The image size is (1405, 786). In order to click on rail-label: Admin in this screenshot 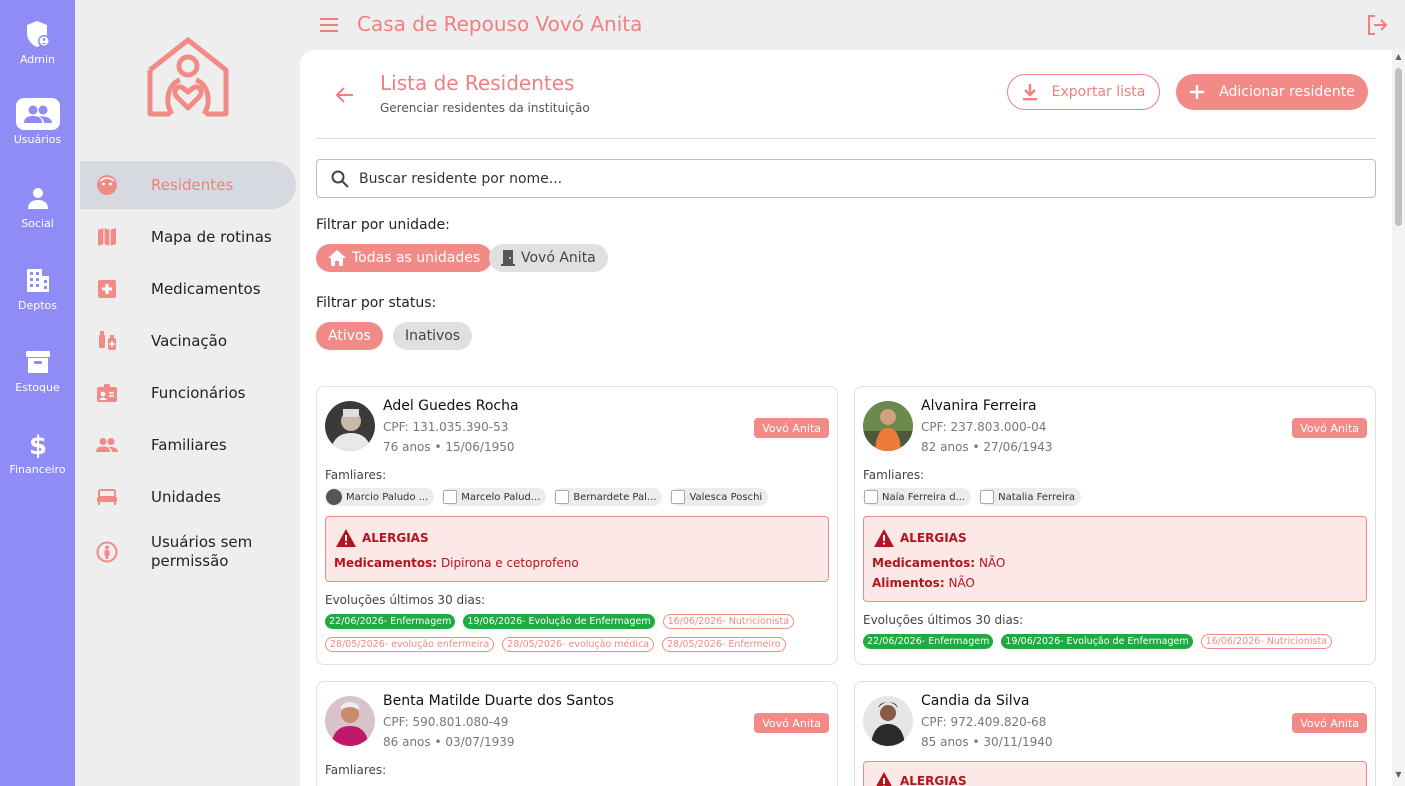, I will do `click(37, 59)`.